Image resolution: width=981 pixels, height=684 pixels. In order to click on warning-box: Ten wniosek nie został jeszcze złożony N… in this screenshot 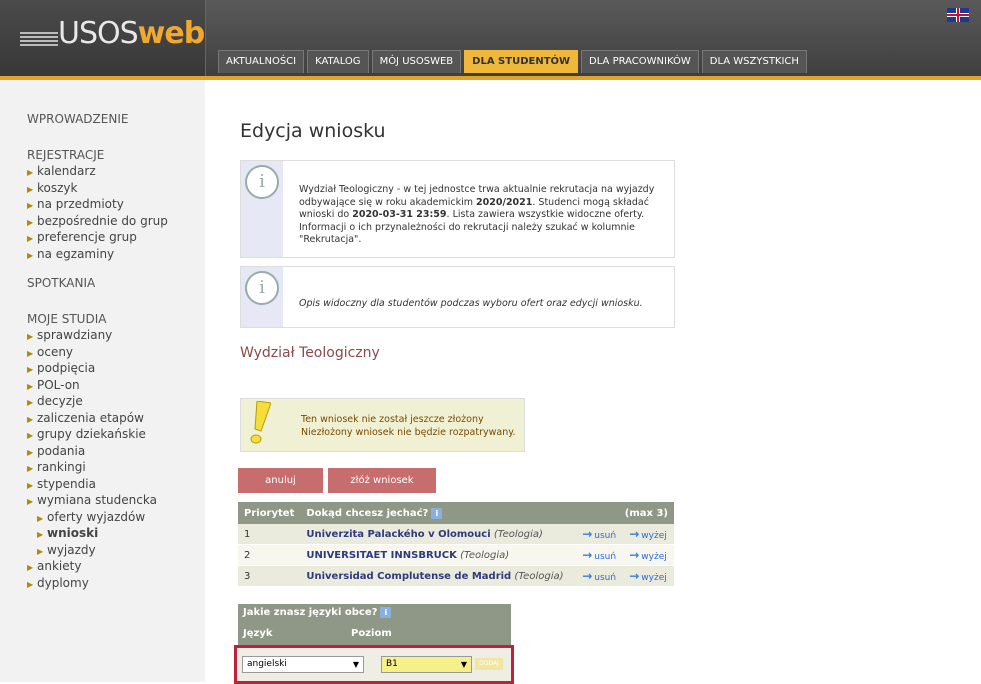, I will do `click(382, 425)`.